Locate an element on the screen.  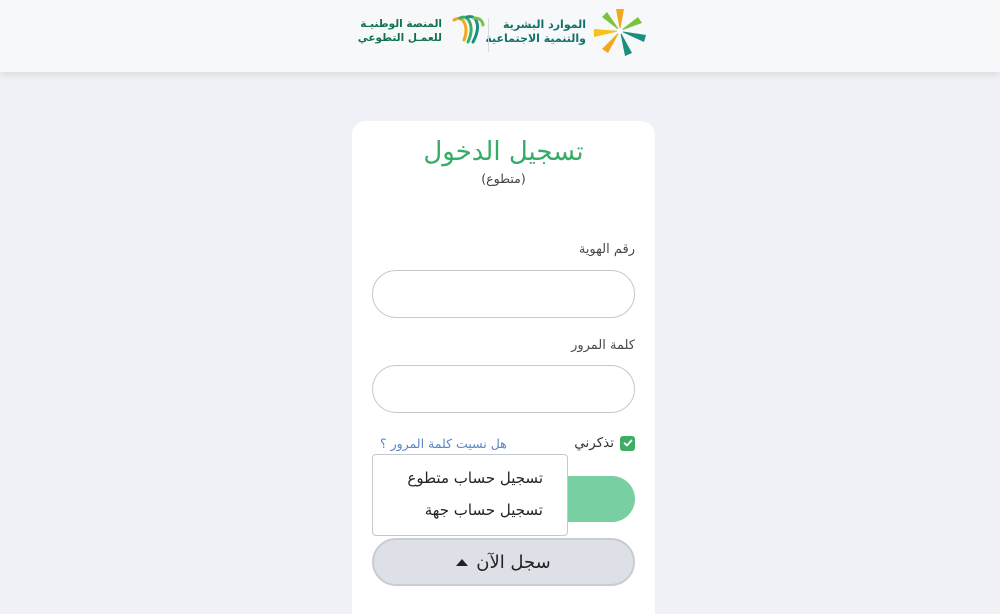
register-entity-option: تسجيل حساب جهة is located at coordinates (484, 510).